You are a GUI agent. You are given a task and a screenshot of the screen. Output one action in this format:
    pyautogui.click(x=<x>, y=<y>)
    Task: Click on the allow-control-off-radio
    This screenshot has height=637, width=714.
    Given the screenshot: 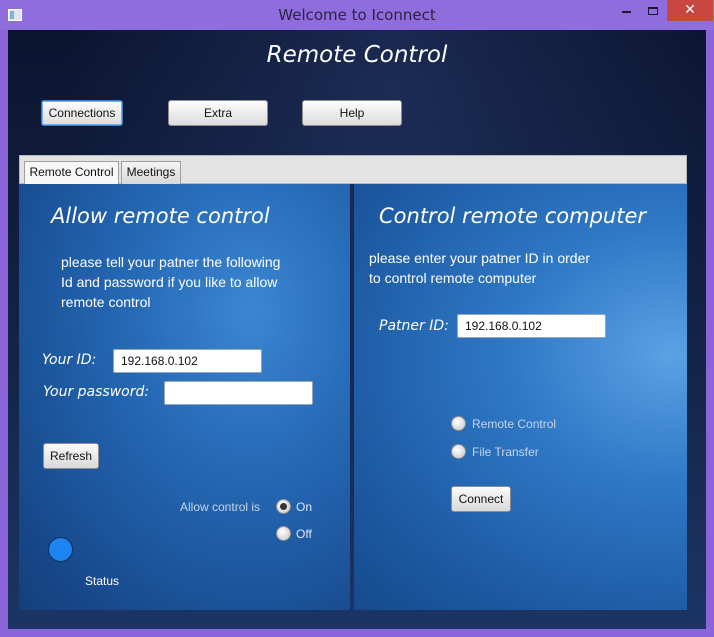 What is the action you would take?
    pyautogui.click(x=283, y=533)
    